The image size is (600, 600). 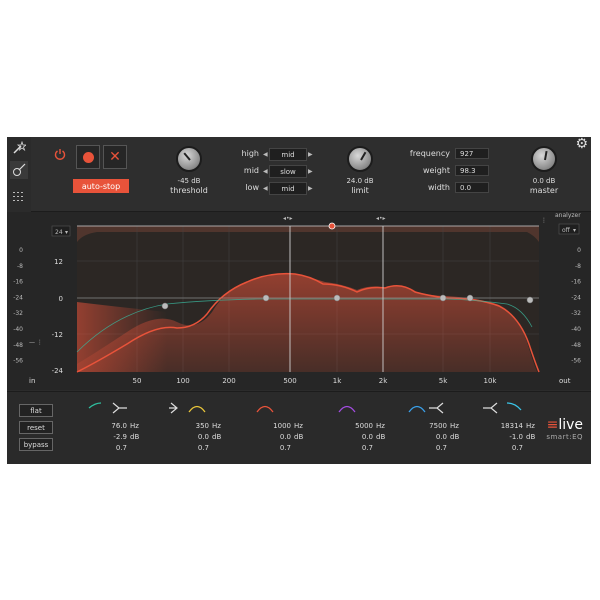 I want to click on analyzer-value: off, so click(x=566, y=230).